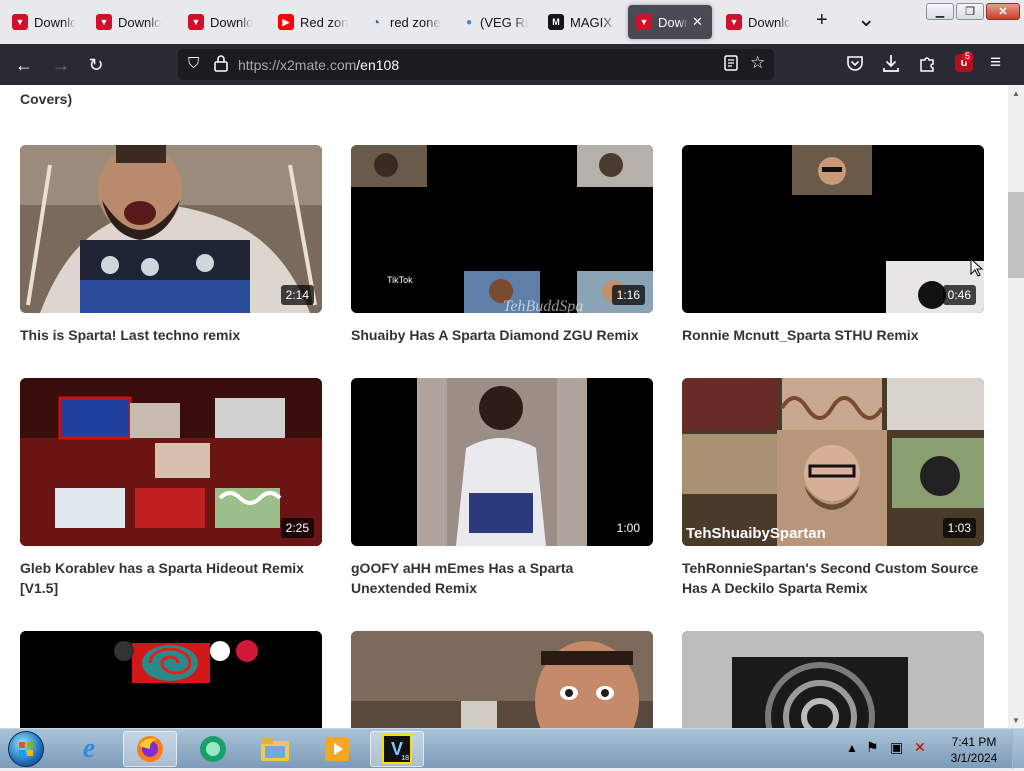 This screenshot has height=771, width=1024. I want to click on url-text: https://x2mate.com/en108, so click(318, 65).